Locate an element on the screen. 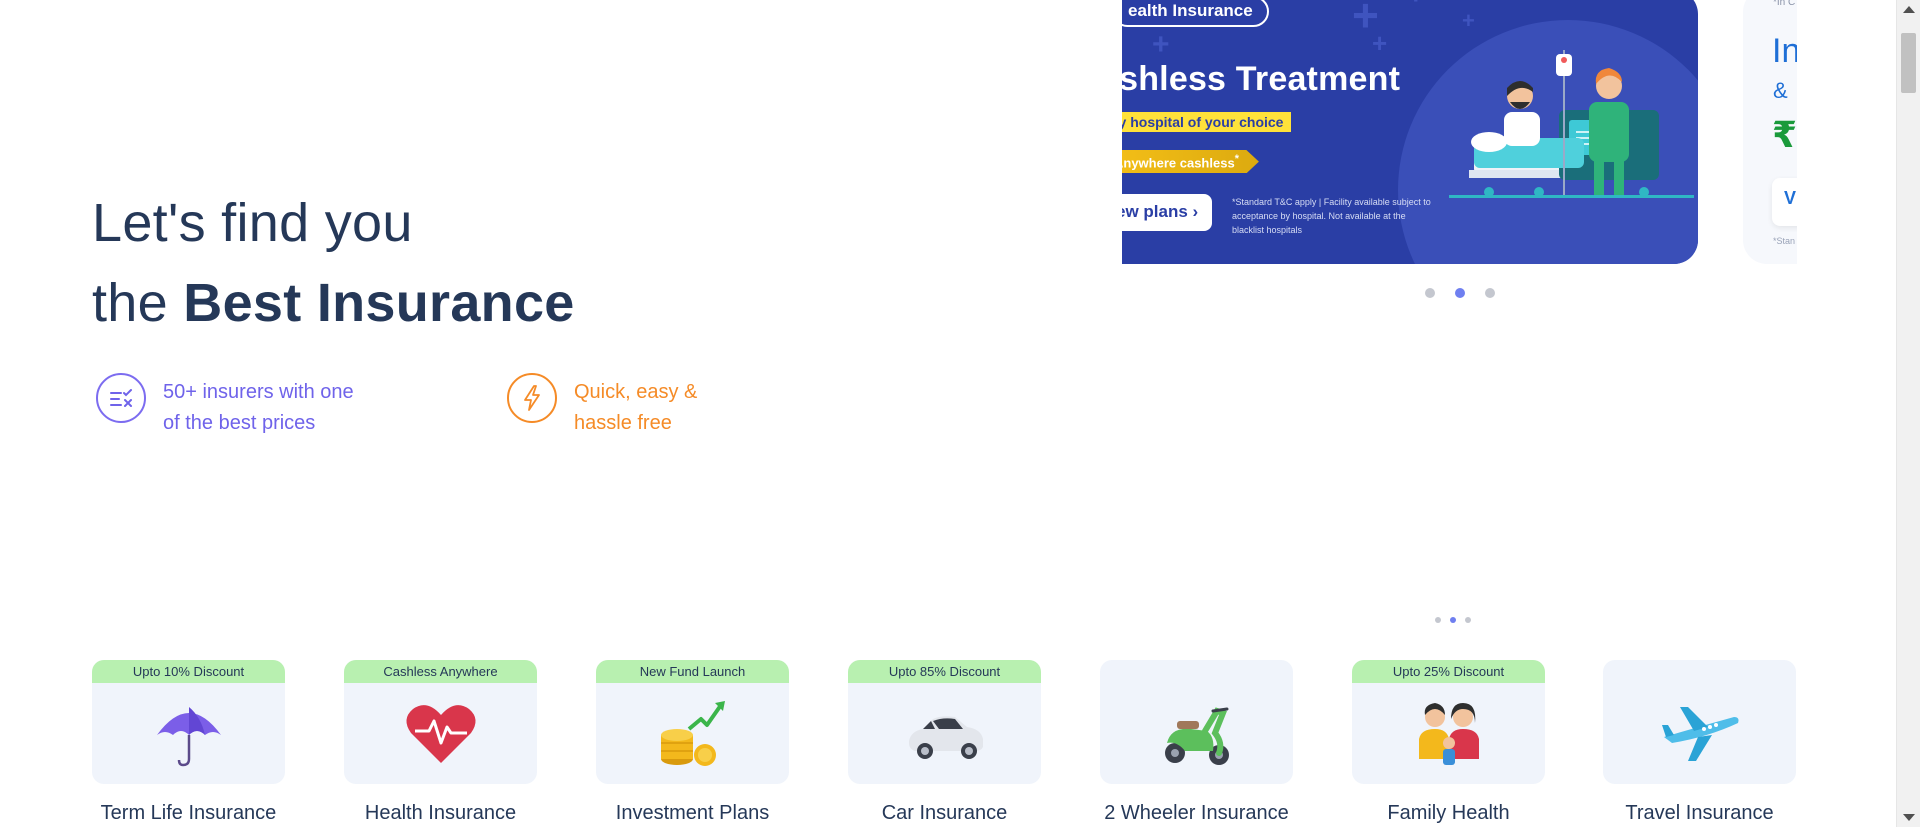 This screenshot has height=827, width=1920. product-name: Investment Plans is located at coordinates (692, 813).